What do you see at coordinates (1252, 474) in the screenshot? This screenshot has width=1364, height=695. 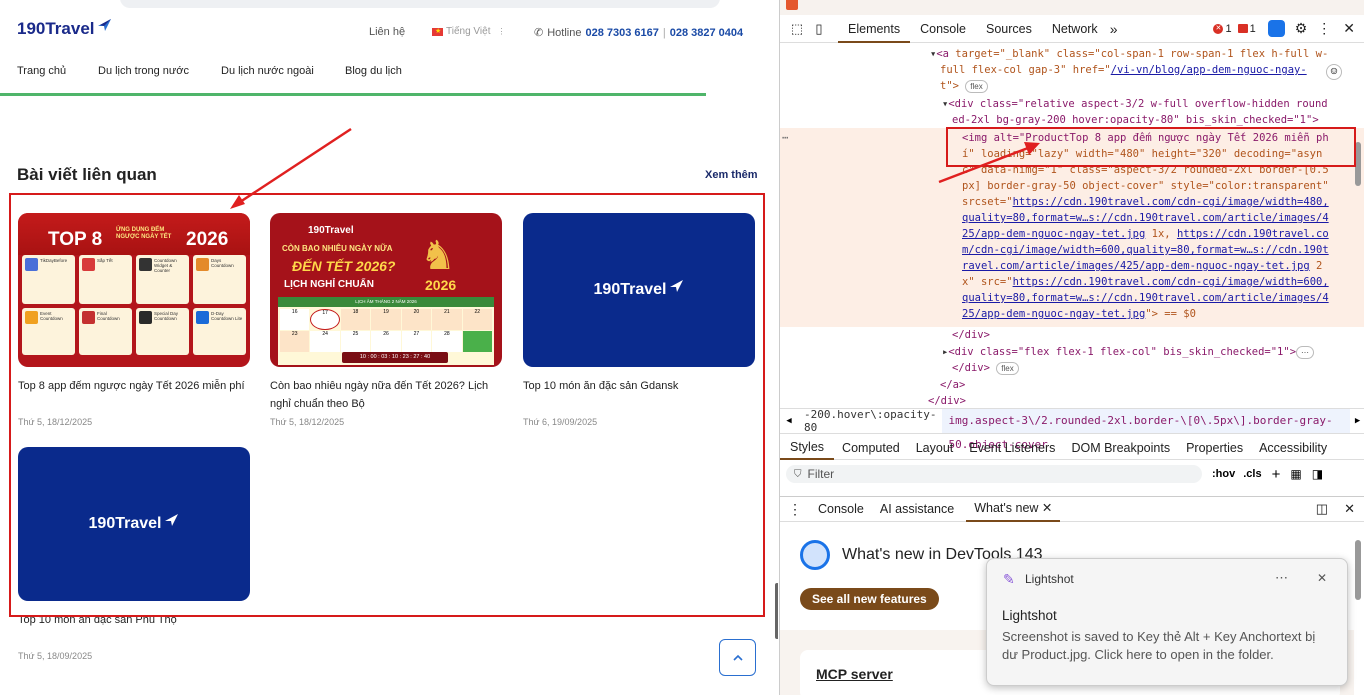 I see `cls-toggle: .cls` at bounding box center [1252, 474].